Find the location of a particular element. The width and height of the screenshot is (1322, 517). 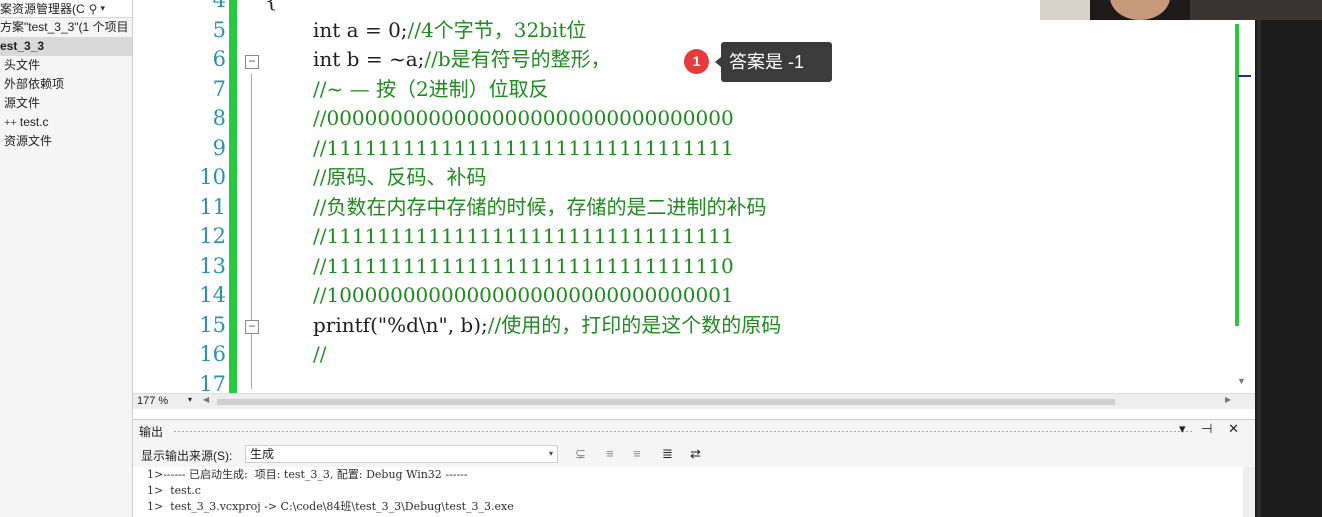

line-number: 5 is located at coordinates (219, 29).